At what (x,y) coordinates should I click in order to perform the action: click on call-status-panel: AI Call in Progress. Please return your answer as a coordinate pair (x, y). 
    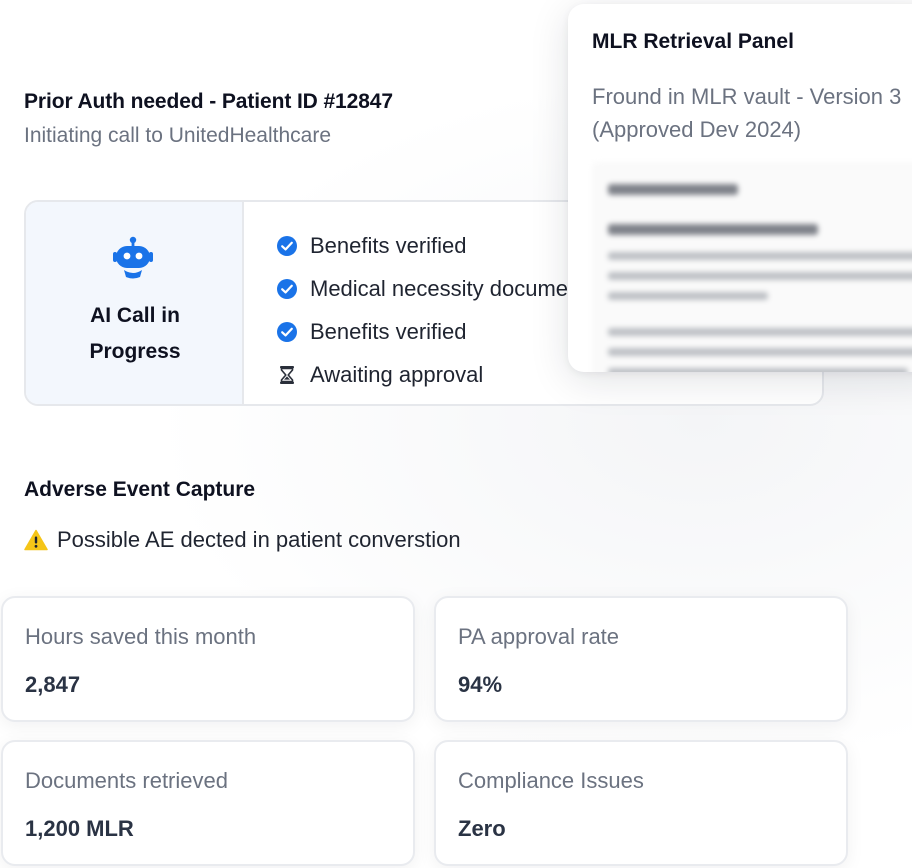
    Looking at the image, I should click on (135, 303).